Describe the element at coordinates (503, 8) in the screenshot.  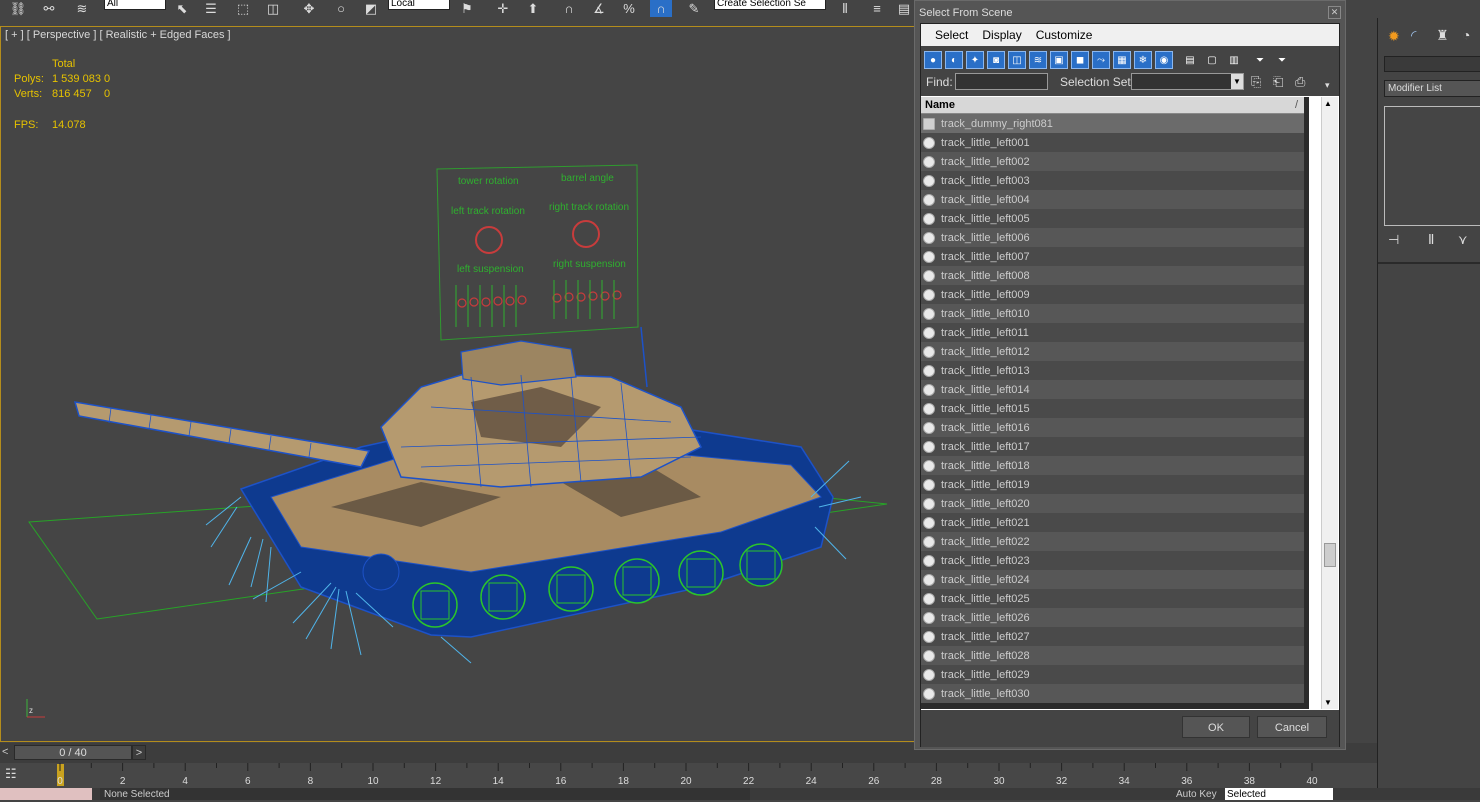
I see `select-manipulate-icon: ✛` at that location.